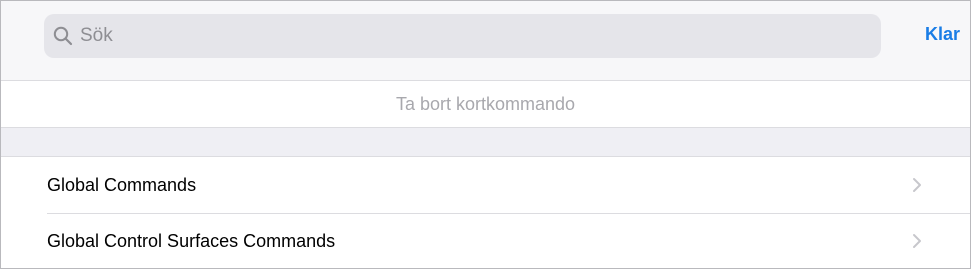 The image size is (971, 269). I want to click on remove-shortcut-label: Ta bort kortkommando, so click(485, 103).